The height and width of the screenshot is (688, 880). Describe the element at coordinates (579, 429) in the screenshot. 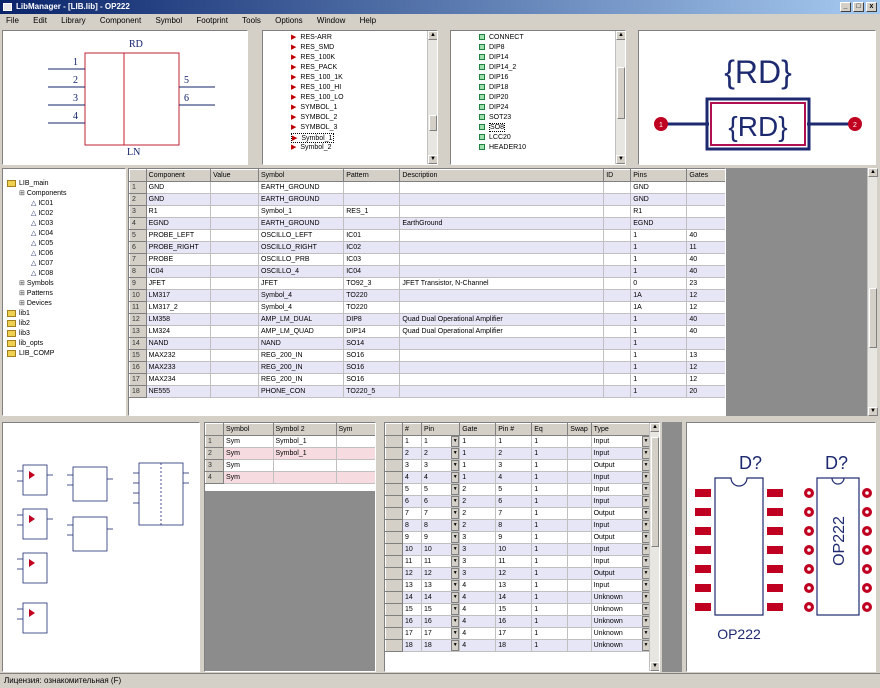

I see `column-header: Swap` at that location.